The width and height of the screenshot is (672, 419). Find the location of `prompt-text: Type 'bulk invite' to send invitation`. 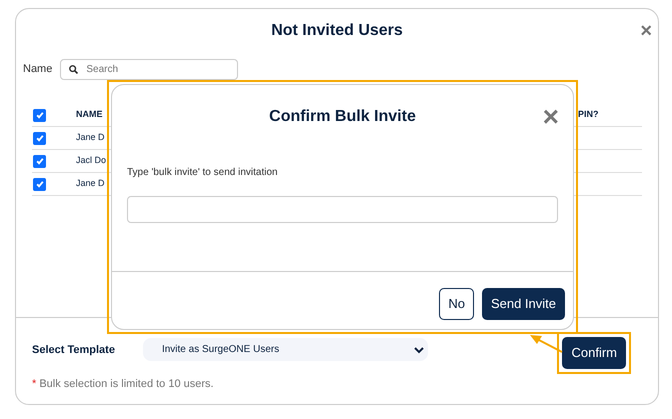

prompt-text: Type 'bulk invite' to send invitation is located at coordinates (203, 173).